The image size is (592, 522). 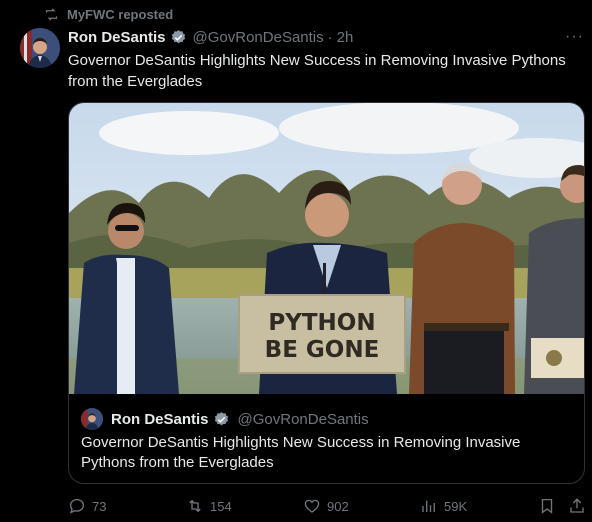 What do you see at coordinates (322, 350) in the screenshot?
I see `sign-text-line2: BE GONE` at bounding box center [322, 350].